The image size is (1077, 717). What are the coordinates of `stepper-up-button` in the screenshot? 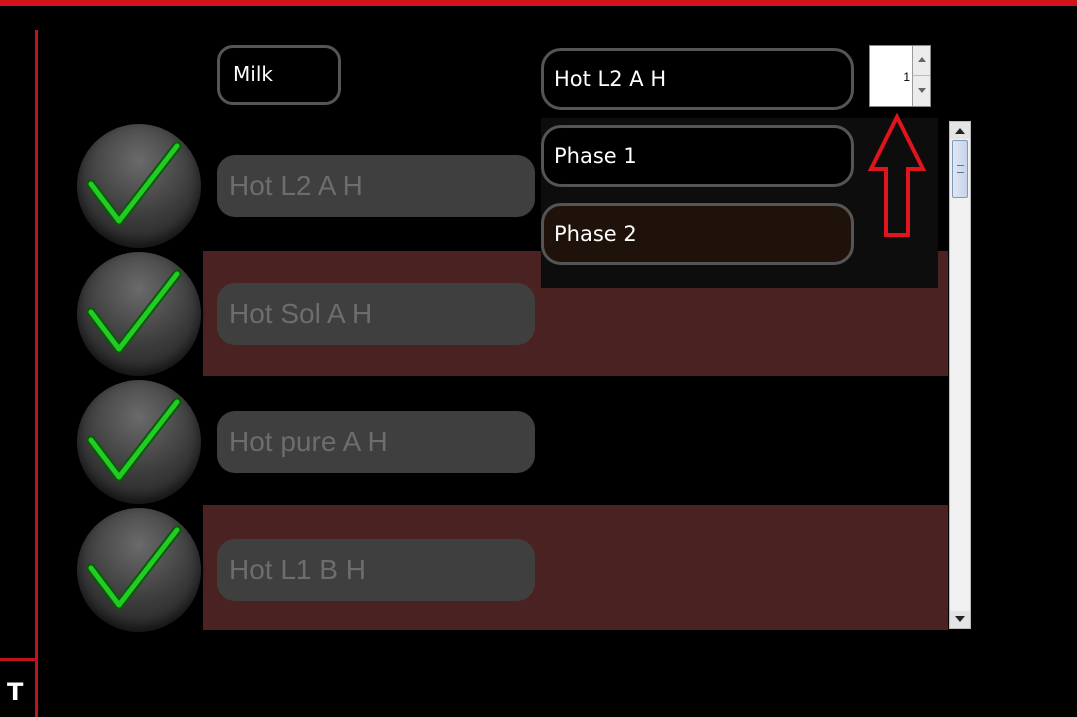 It's located at (921, 61).